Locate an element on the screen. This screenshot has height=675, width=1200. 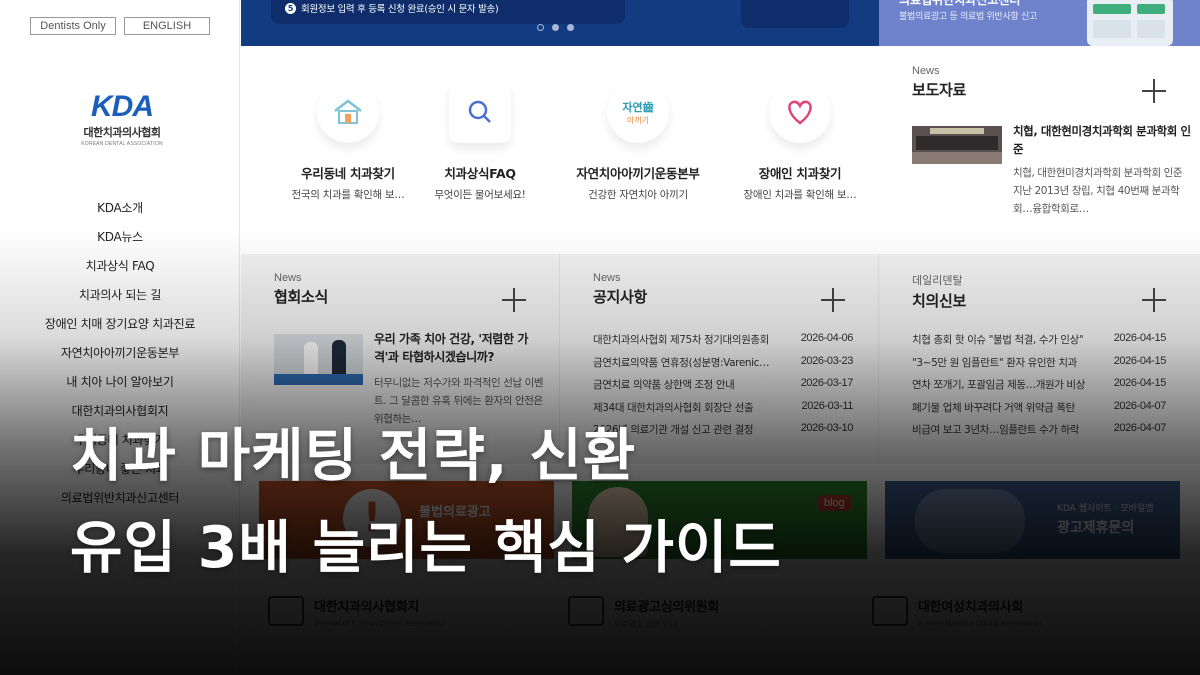
banner-dark-block is located at coordinates (795, 14).